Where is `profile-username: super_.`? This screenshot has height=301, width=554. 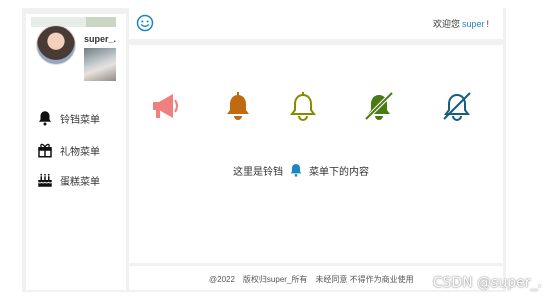
profile-username: super_. is located at coordinates (100, 39).